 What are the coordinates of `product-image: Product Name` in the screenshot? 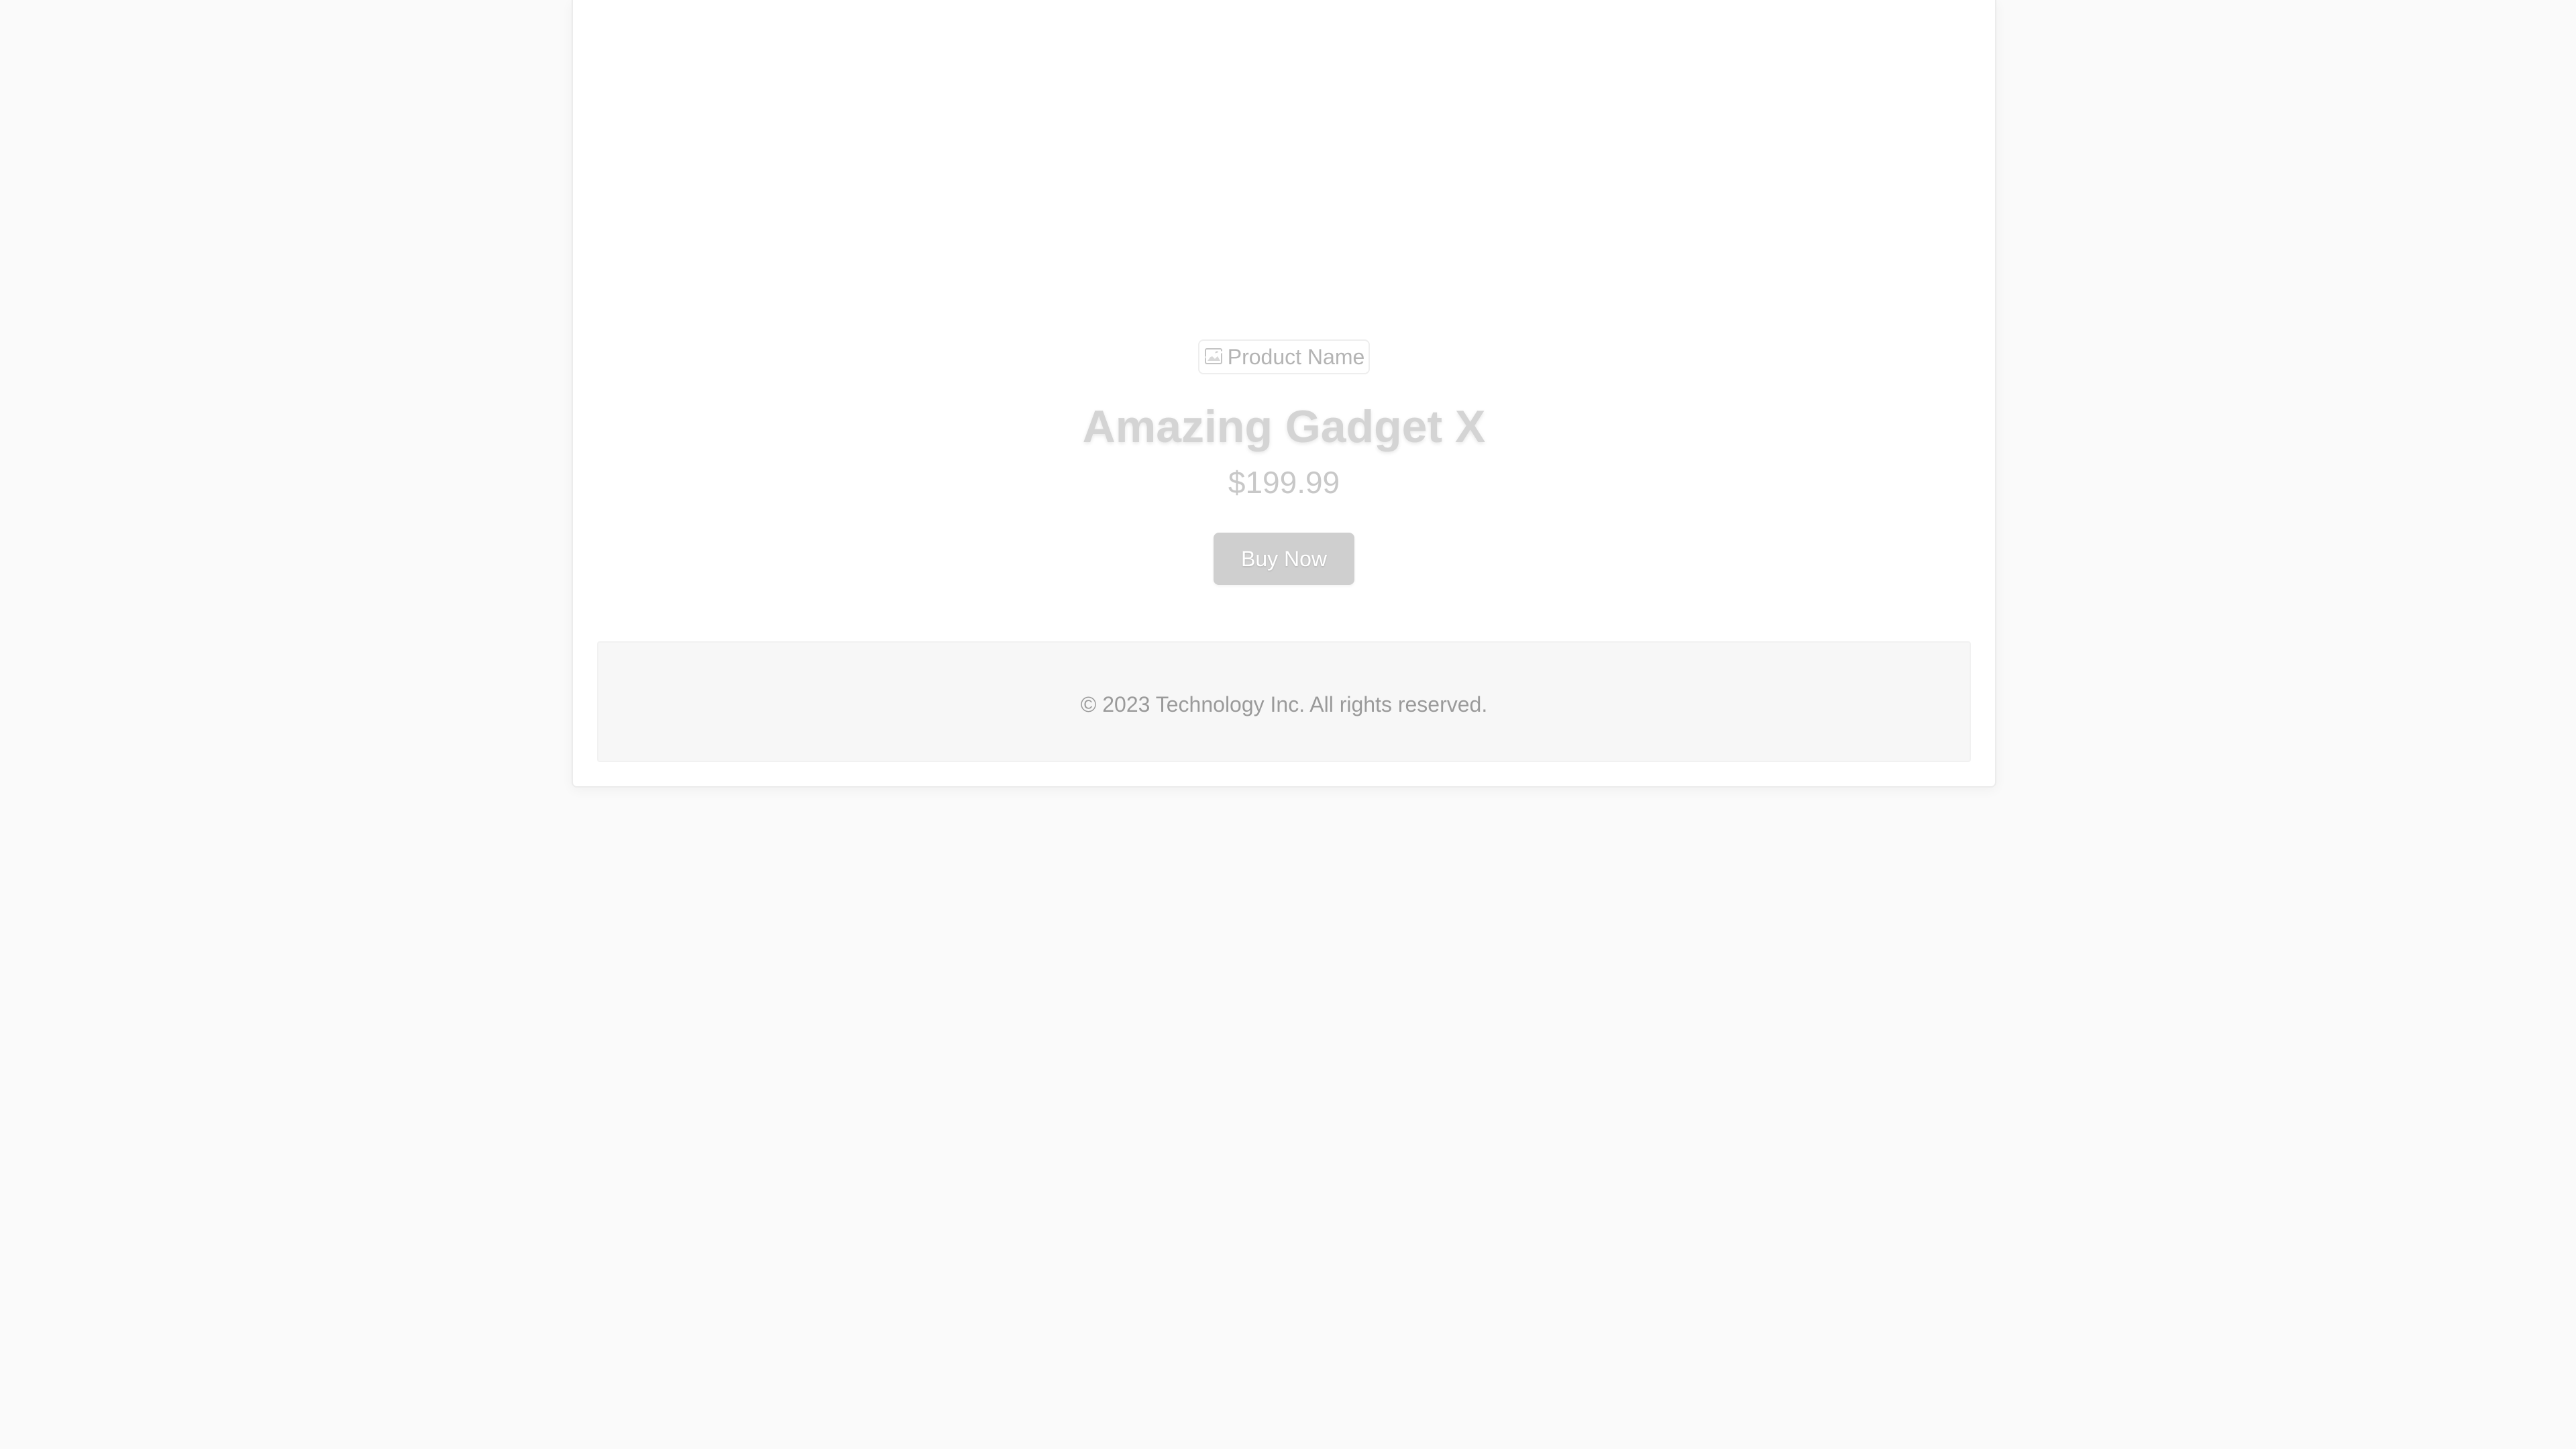 It's located at (1284, 356).